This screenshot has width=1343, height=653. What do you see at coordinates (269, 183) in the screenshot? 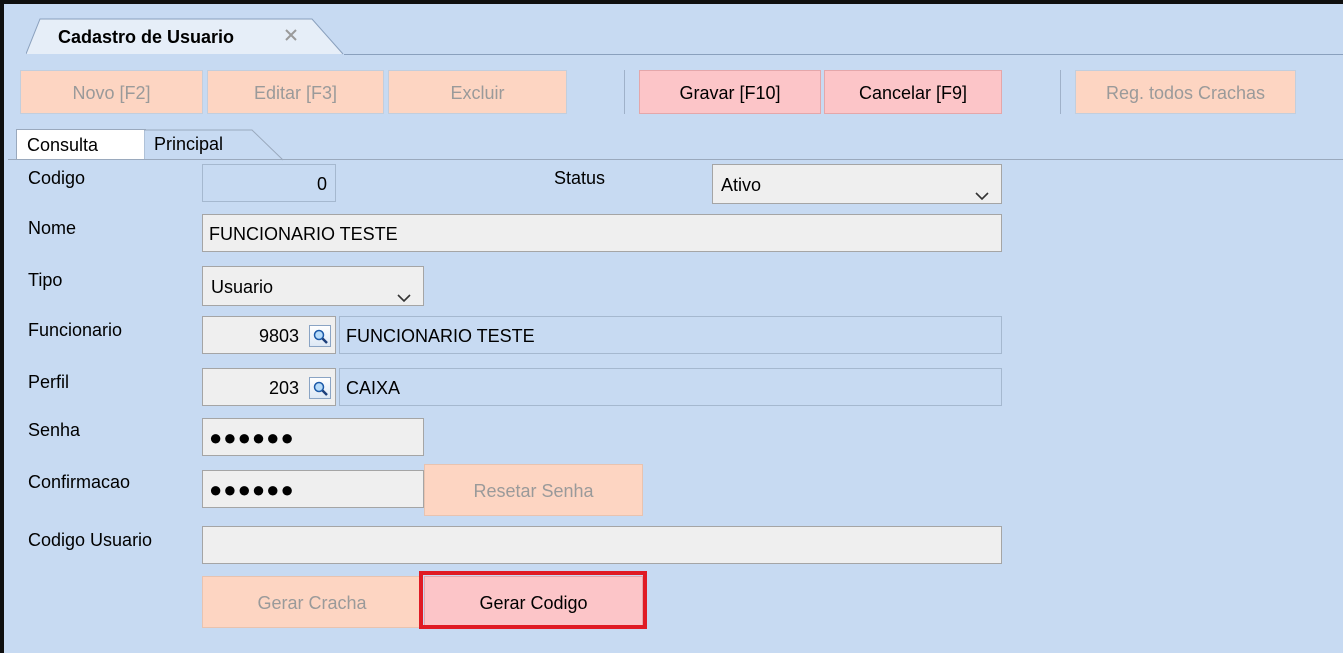
I see `codigo-field: 0` at bounding box center [269, 183].